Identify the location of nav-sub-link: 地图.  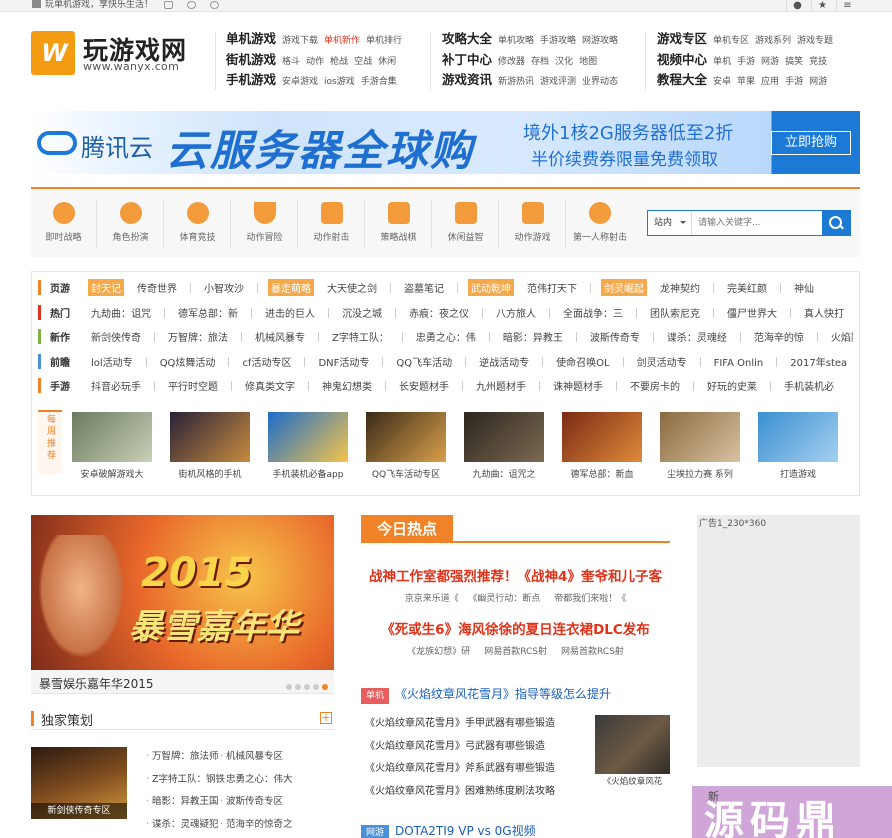
(588, 62).